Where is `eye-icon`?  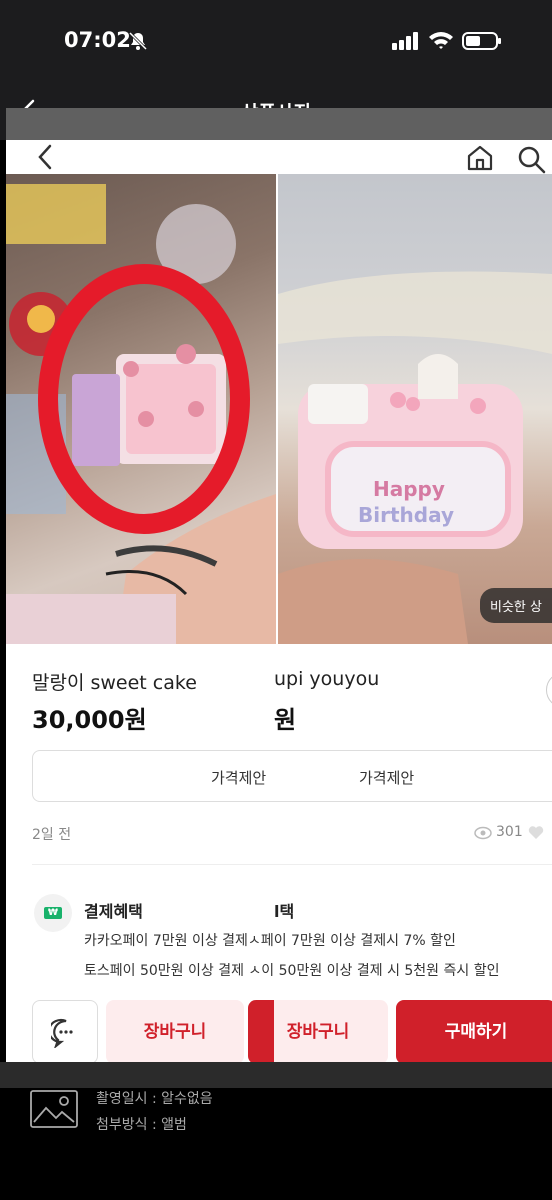 eye-icon is located at coordinates (483, 833).